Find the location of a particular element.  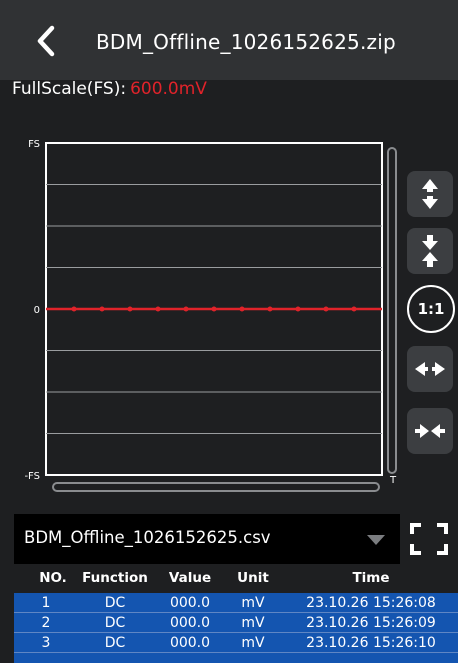

fullscreen-icon is located at coordinates (429, 539).